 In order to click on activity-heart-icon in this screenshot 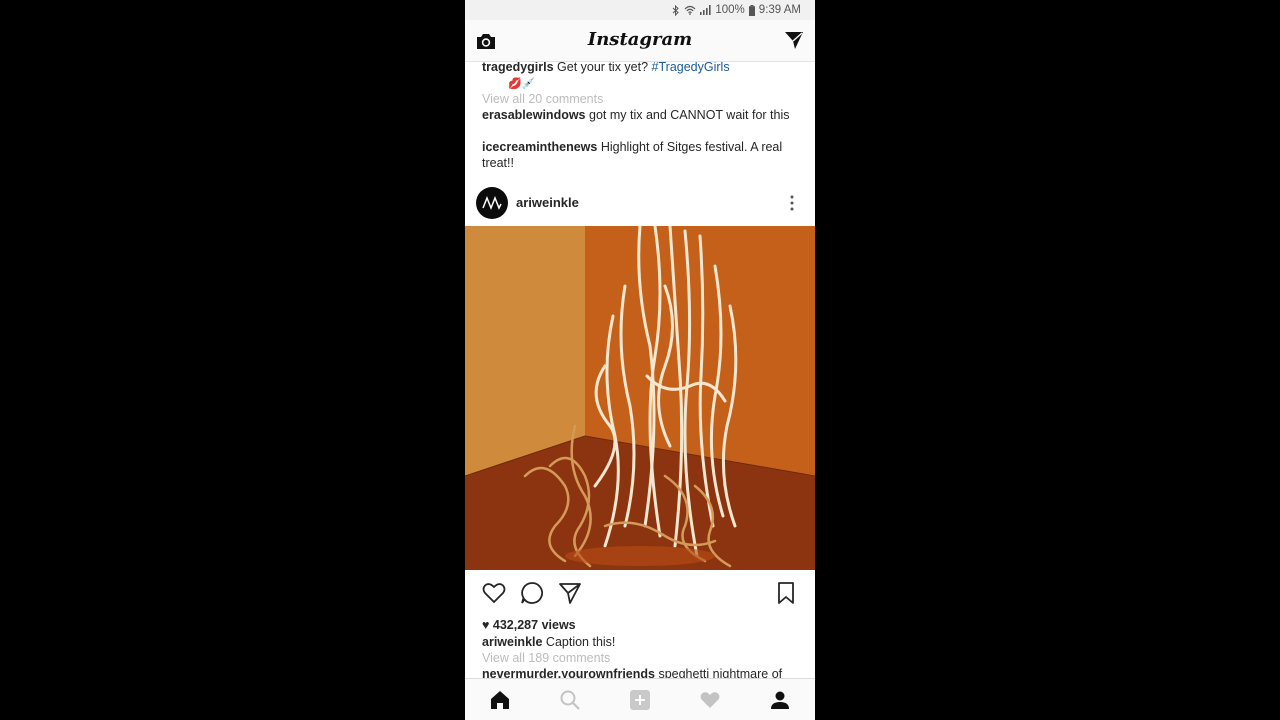, I will do `click(710, 700)`.